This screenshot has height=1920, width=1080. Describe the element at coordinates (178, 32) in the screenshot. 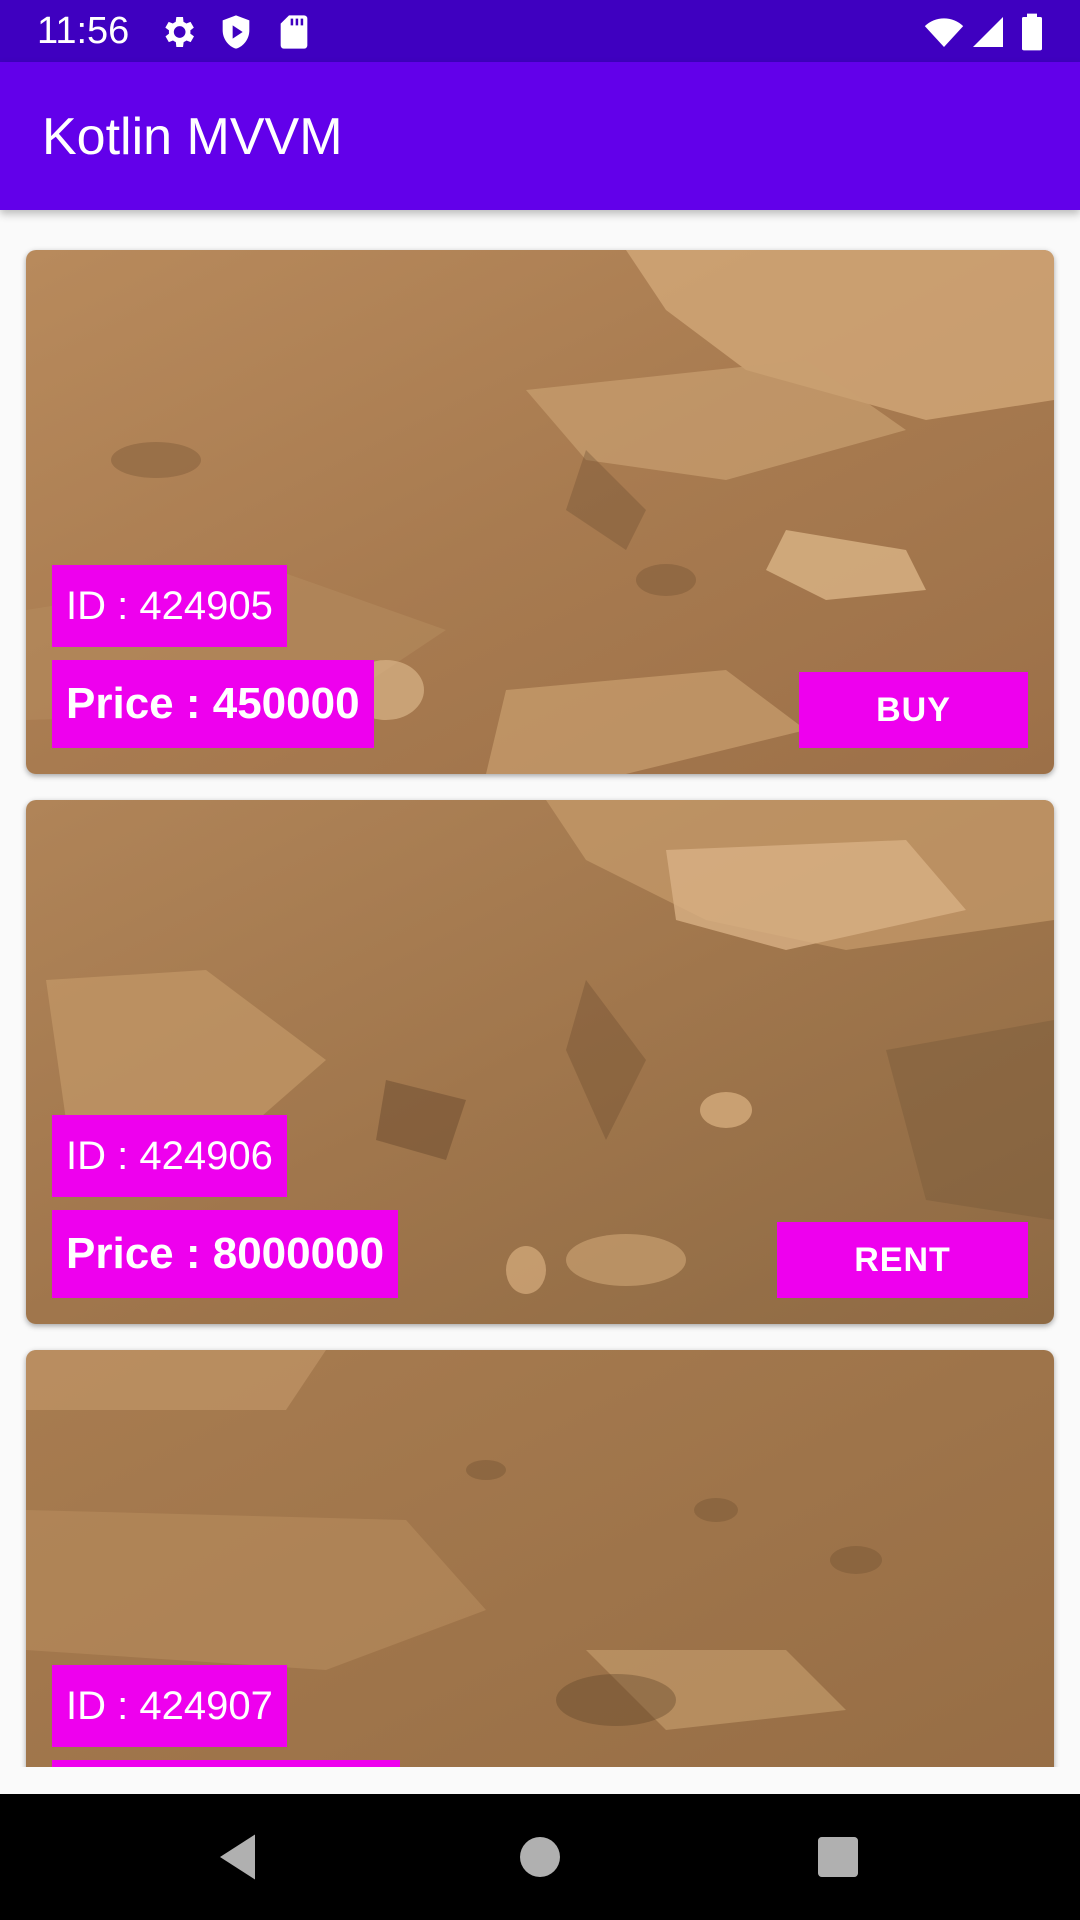

I see `gear-icon` at that location.